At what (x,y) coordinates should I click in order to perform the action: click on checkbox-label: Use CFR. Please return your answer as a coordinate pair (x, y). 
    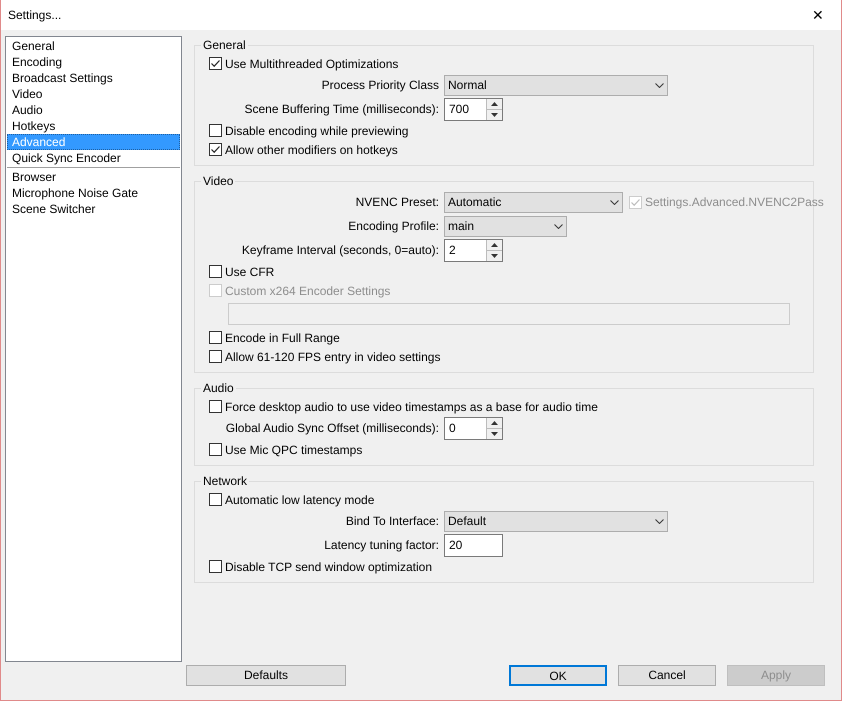
    Looking at the image, I should click on (249, 272).